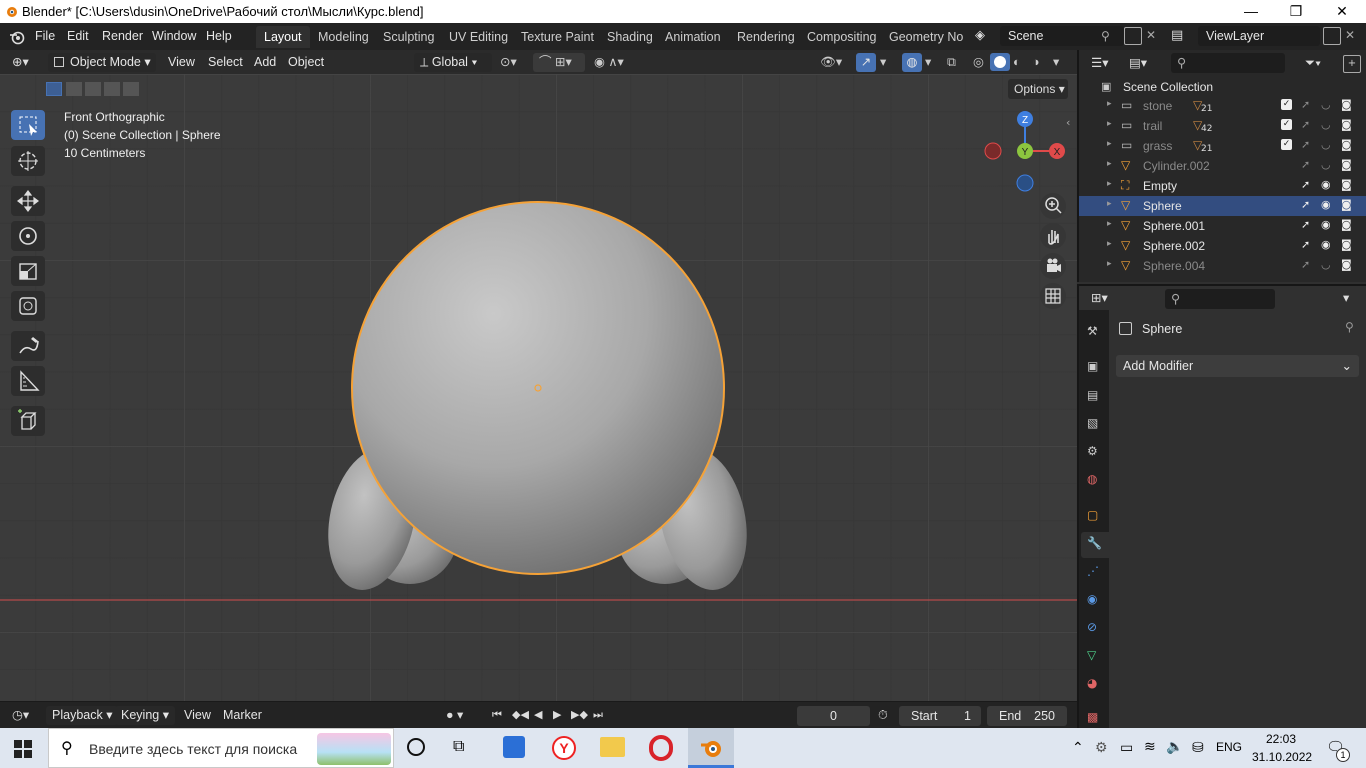 The image size is (1366, 768). I want to click on particles-tab-icon: ⋰, so click(1093, 571).